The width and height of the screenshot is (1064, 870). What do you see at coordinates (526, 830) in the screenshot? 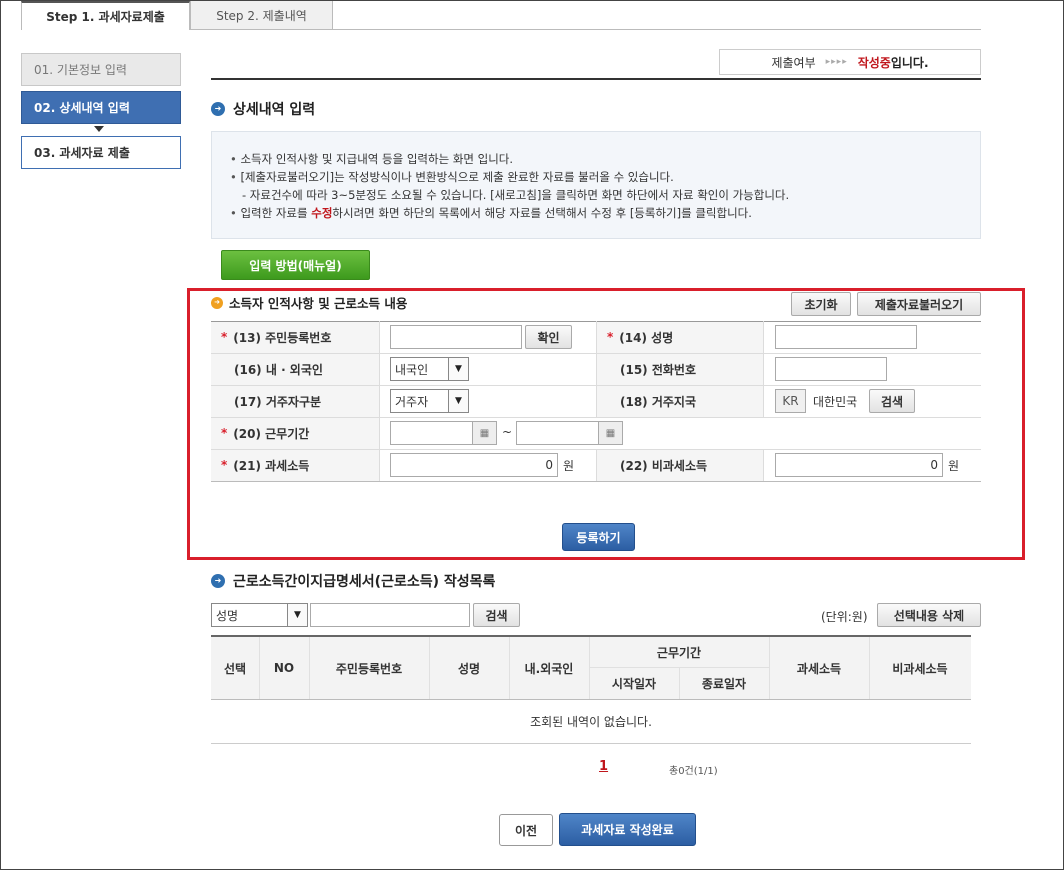
I see `prev-button: 이전` at bounding box center [526, 830].